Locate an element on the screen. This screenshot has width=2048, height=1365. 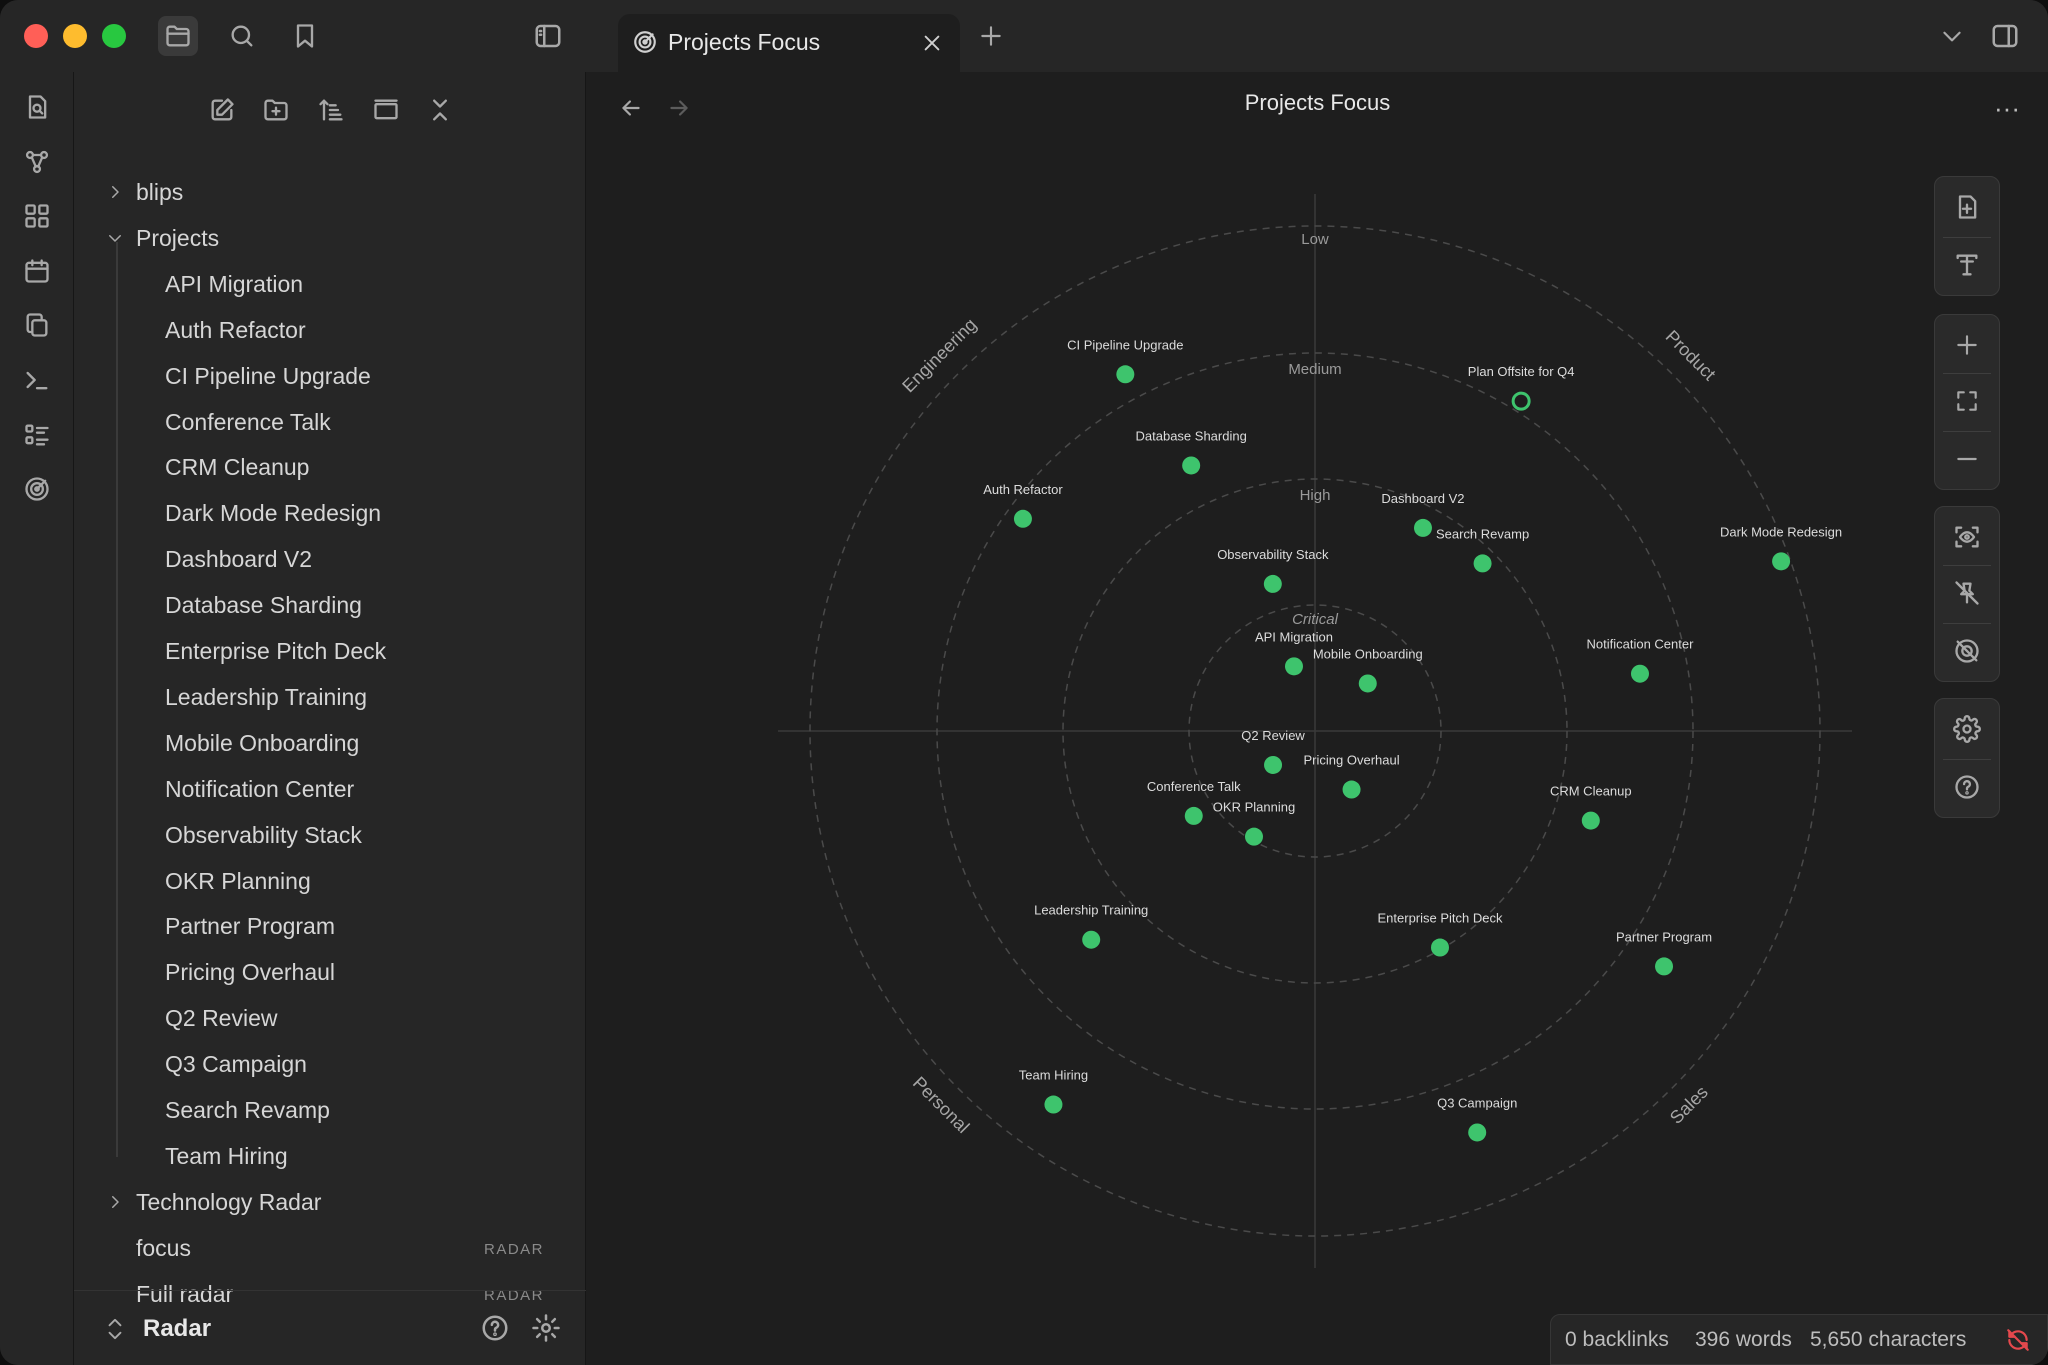
blip-label: Observability Stack is located at coordinates (1273, 554).